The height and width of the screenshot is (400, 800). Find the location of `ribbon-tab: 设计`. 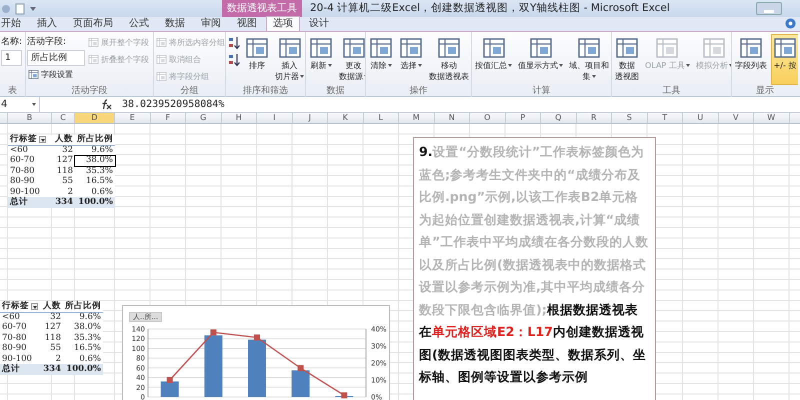

ribbon-tab: 设计 is located at coordinates (319, 23).